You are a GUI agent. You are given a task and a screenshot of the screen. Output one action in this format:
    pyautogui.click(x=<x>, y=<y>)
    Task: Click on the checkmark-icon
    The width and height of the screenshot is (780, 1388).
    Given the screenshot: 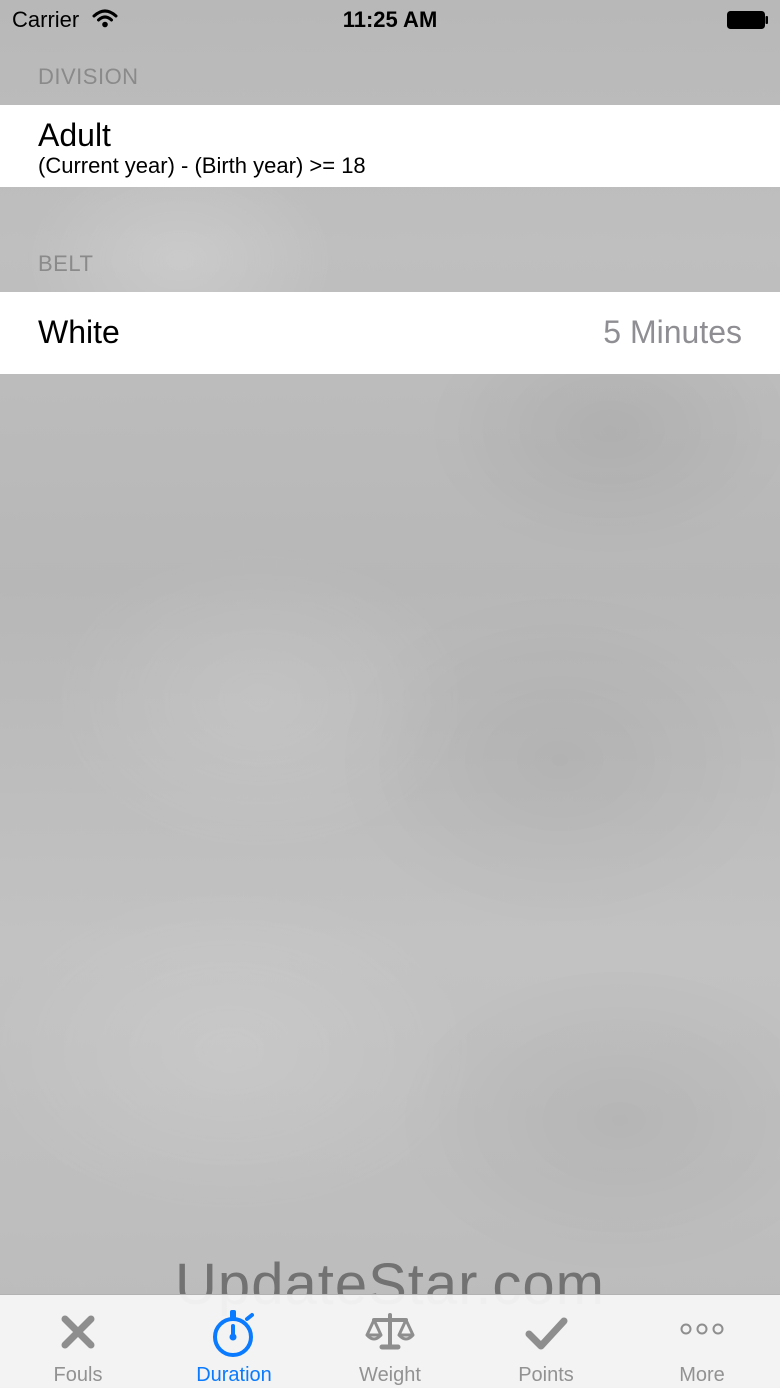 What is the action you would take?
    pyautogui.click(x=546, y=1333)
    